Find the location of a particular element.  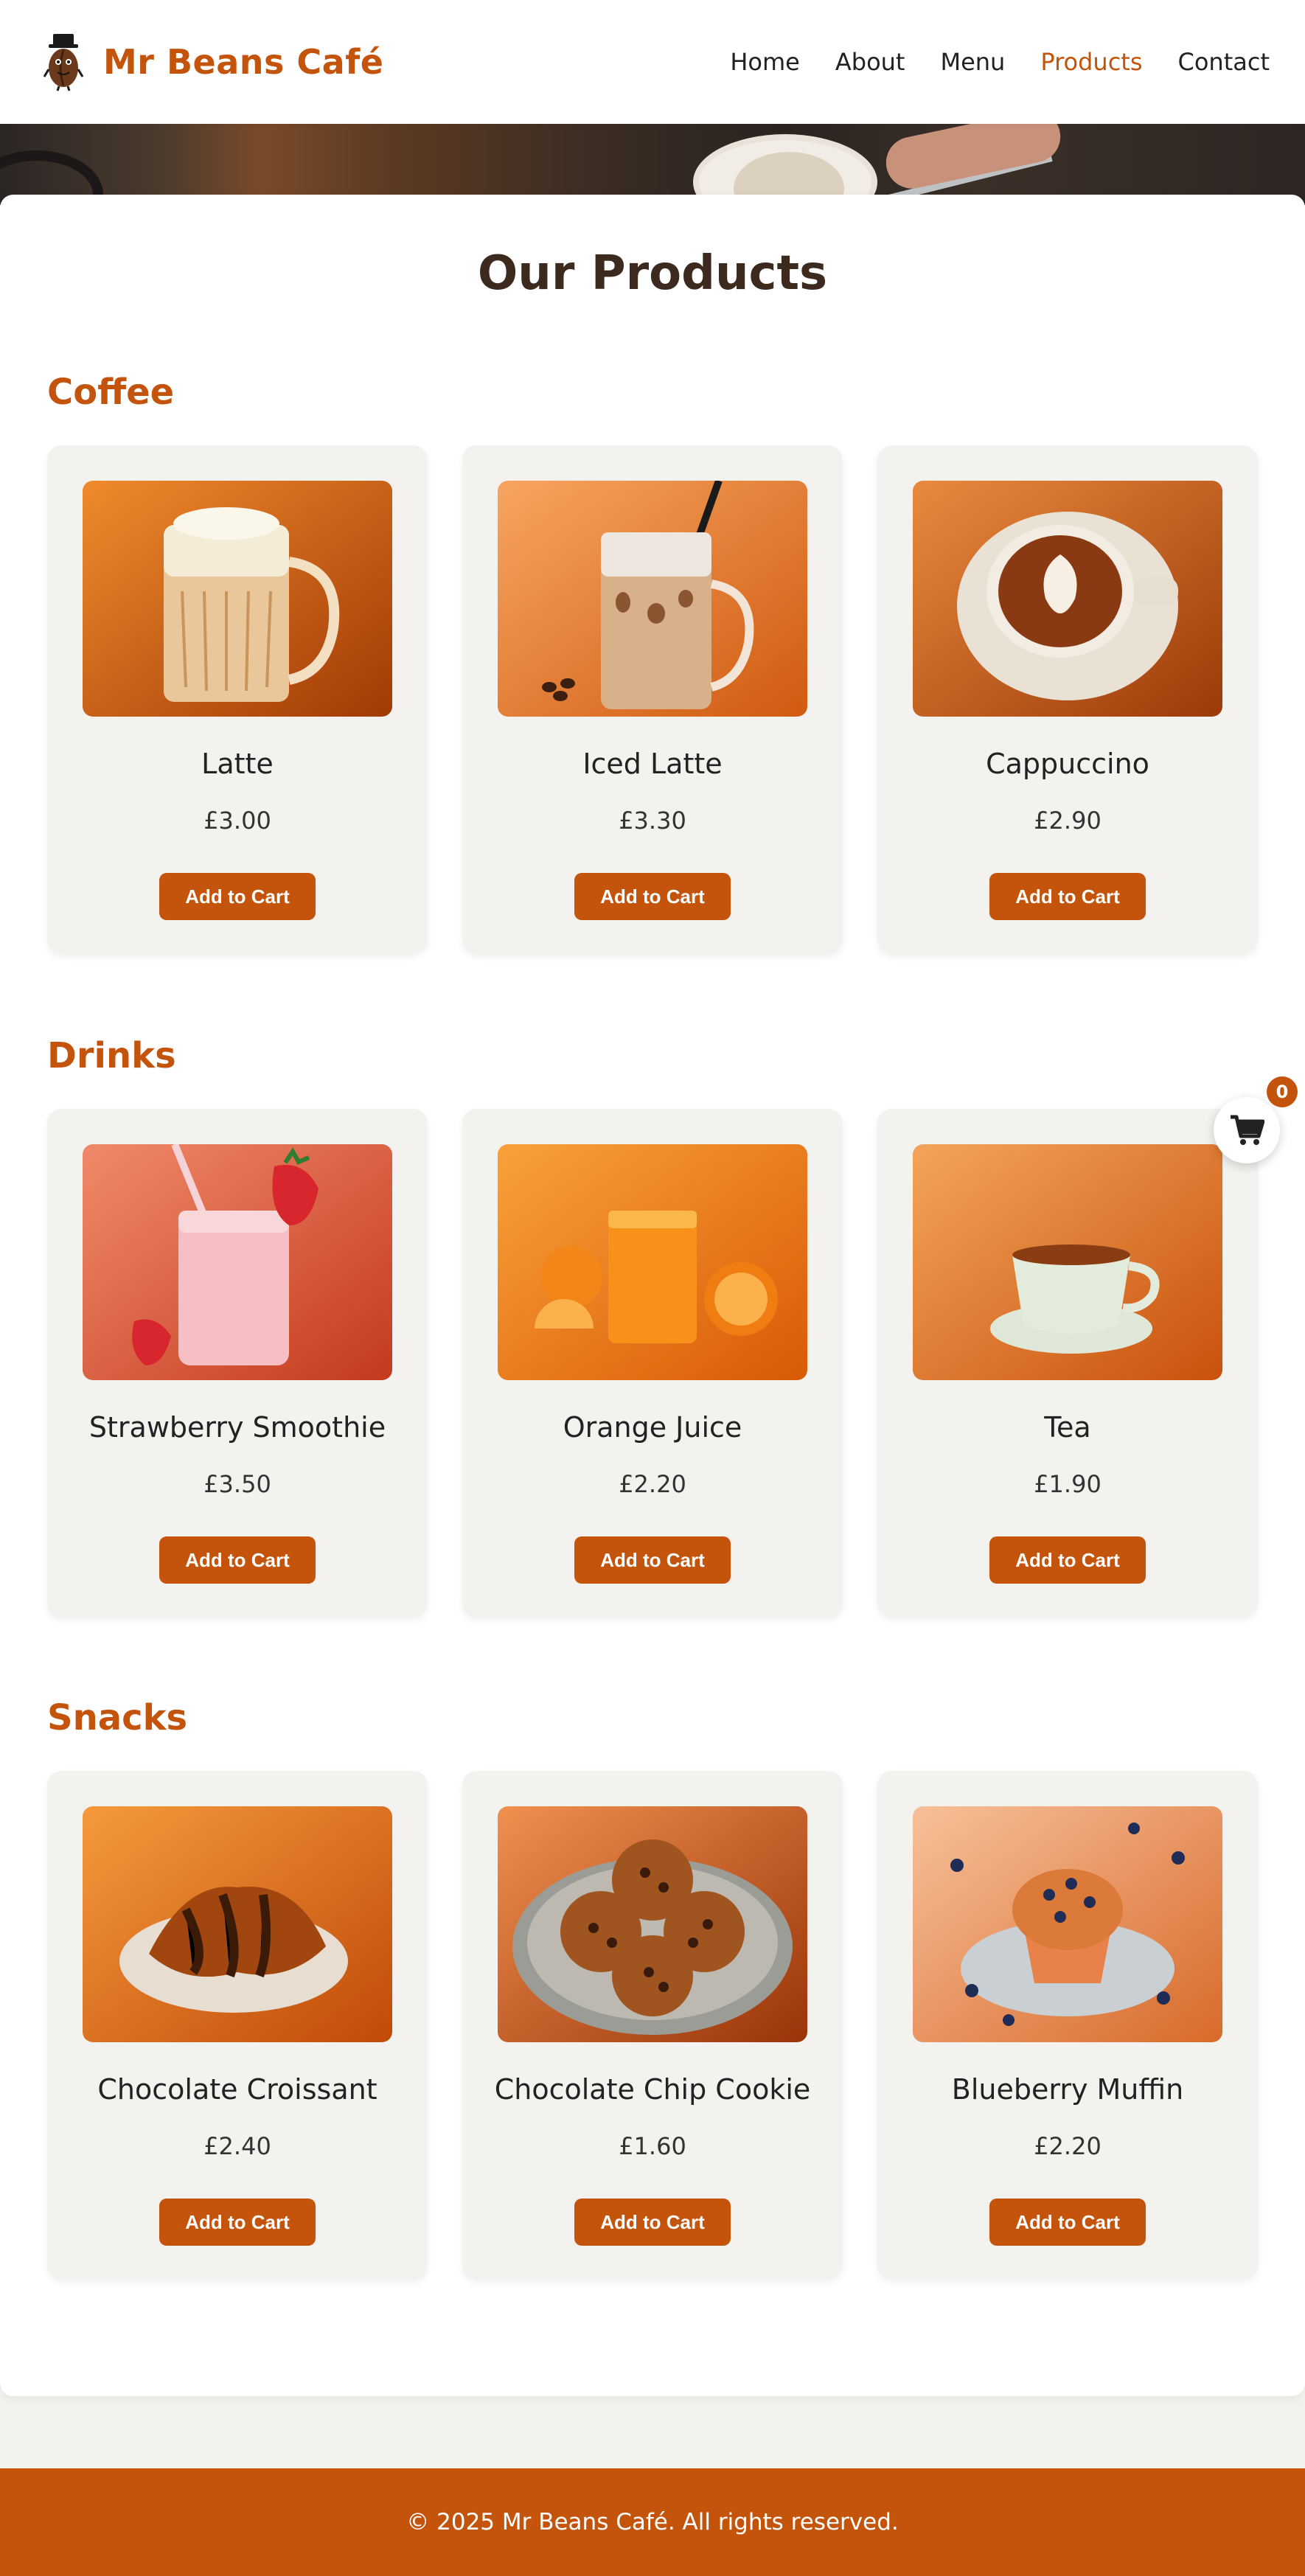

product-price: £2.90 is located at coordinates (1068, 821).